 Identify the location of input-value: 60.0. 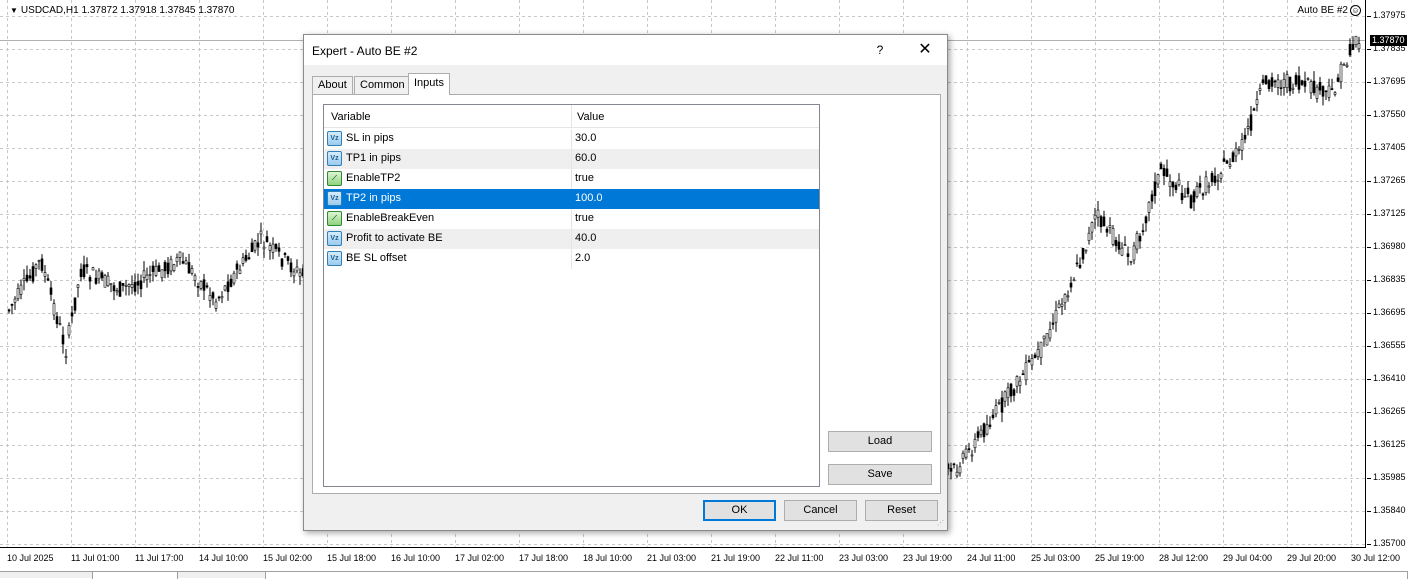
(585, 158).